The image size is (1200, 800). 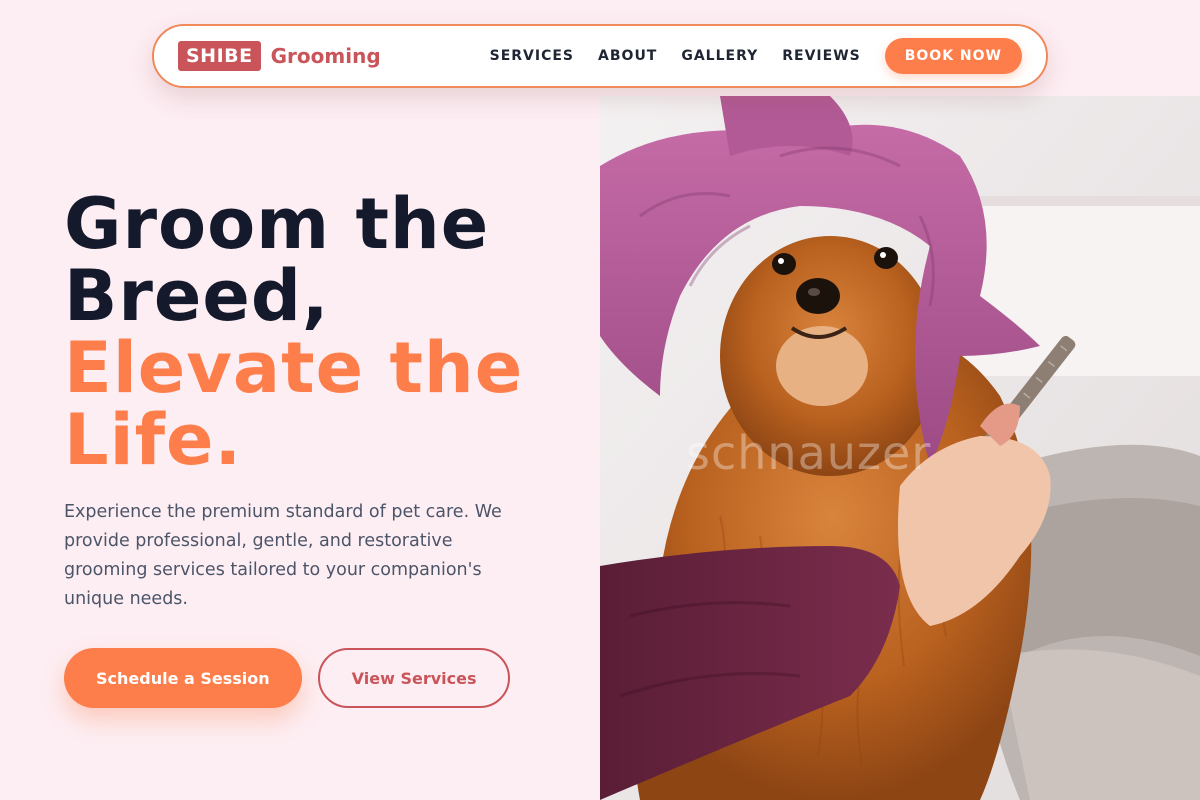 I want to click on brand-badge: SHIBE, so click(x=219, y=56).